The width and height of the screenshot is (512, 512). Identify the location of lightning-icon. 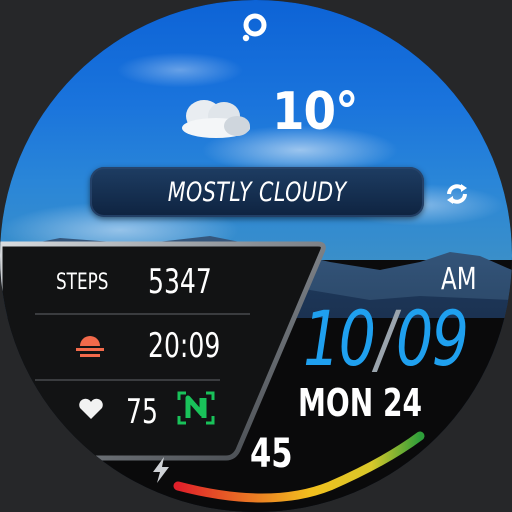
(161, 470).